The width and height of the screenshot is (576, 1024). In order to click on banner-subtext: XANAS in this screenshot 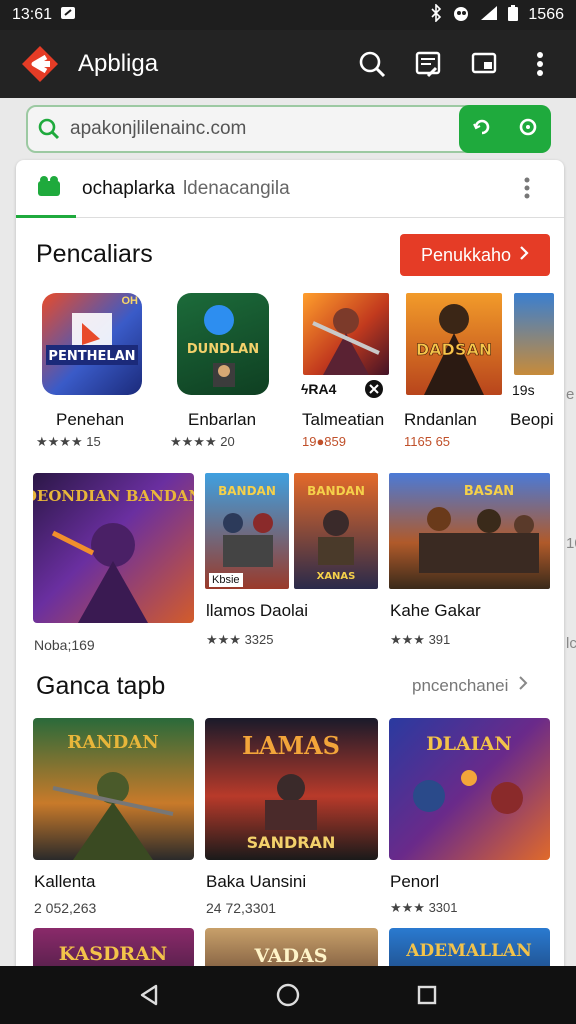, I will do `click(336, 576)`.